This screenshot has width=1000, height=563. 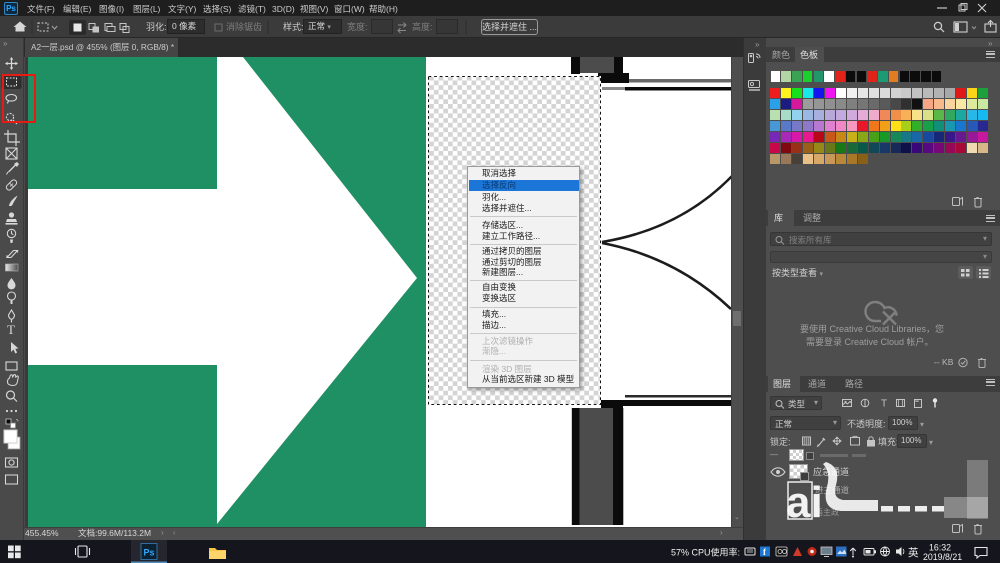 I want to click on svg-text: 2019/8/21, so click(x=942, y=557).